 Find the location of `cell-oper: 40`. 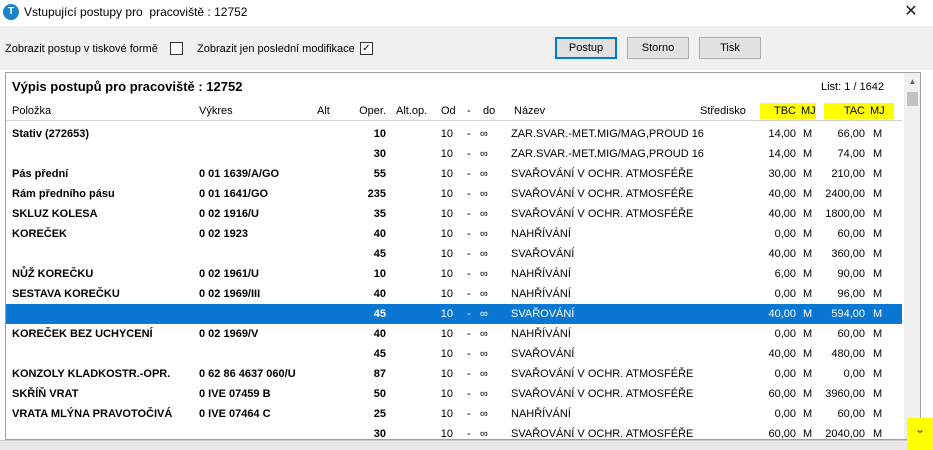

cell-oper: 40 is located at coordinates (379, 294).